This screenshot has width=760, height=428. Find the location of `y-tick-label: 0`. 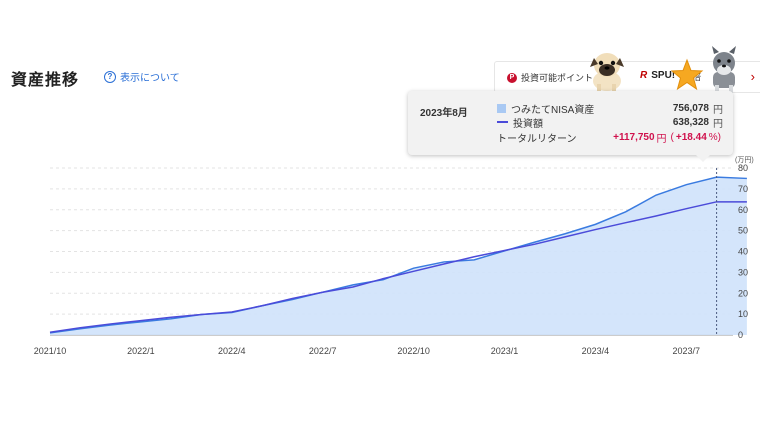

y-tick-label: 0 is located at coordinates (740, 335).